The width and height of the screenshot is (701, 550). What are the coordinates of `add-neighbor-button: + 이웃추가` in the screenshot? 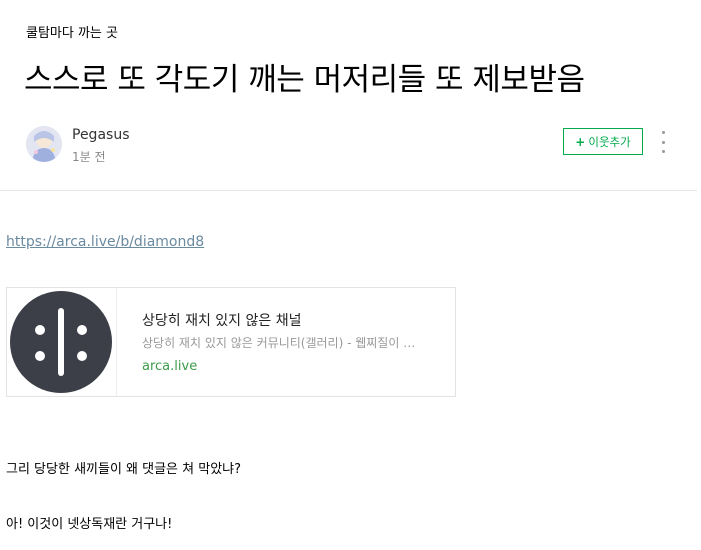 It's located at (603, 141).